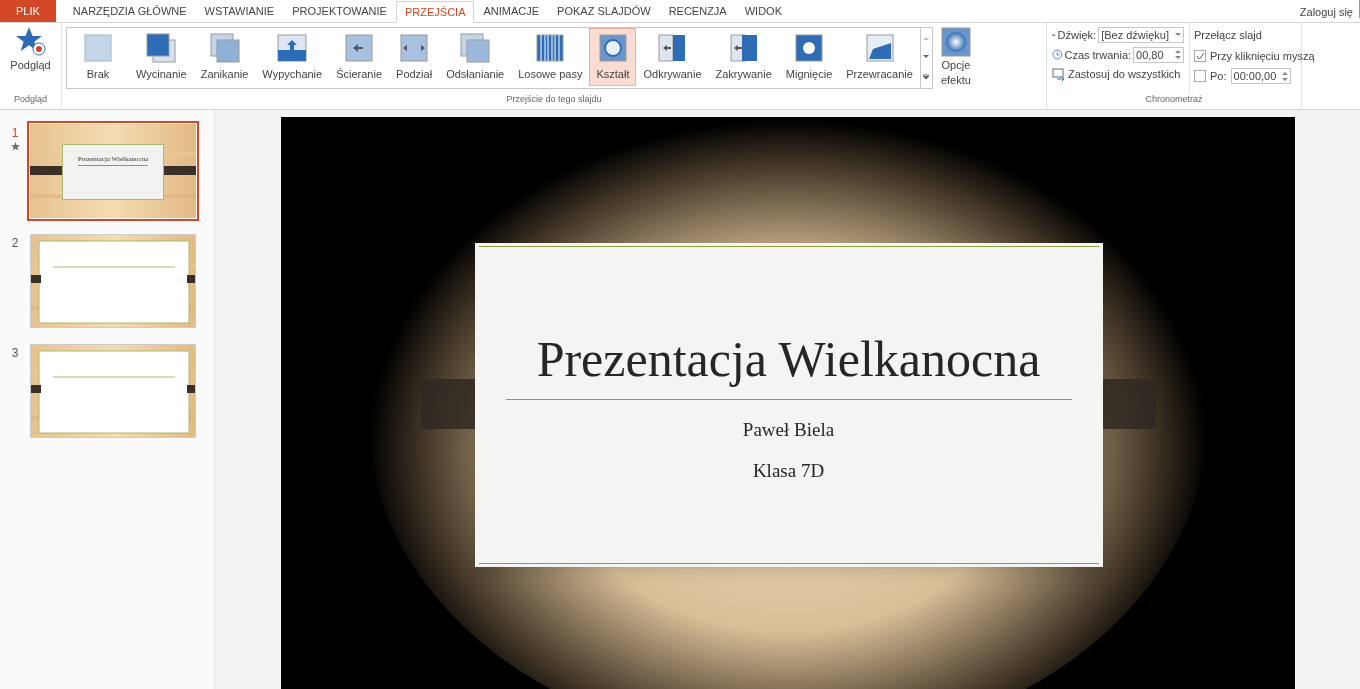 The width and height of the screenshot is (1360, 689). Describe the element at coordinates (129, 11) in the screenshot. I see `ribbon-tab: NARZĘDZIA GŁÓWNE` at that location.